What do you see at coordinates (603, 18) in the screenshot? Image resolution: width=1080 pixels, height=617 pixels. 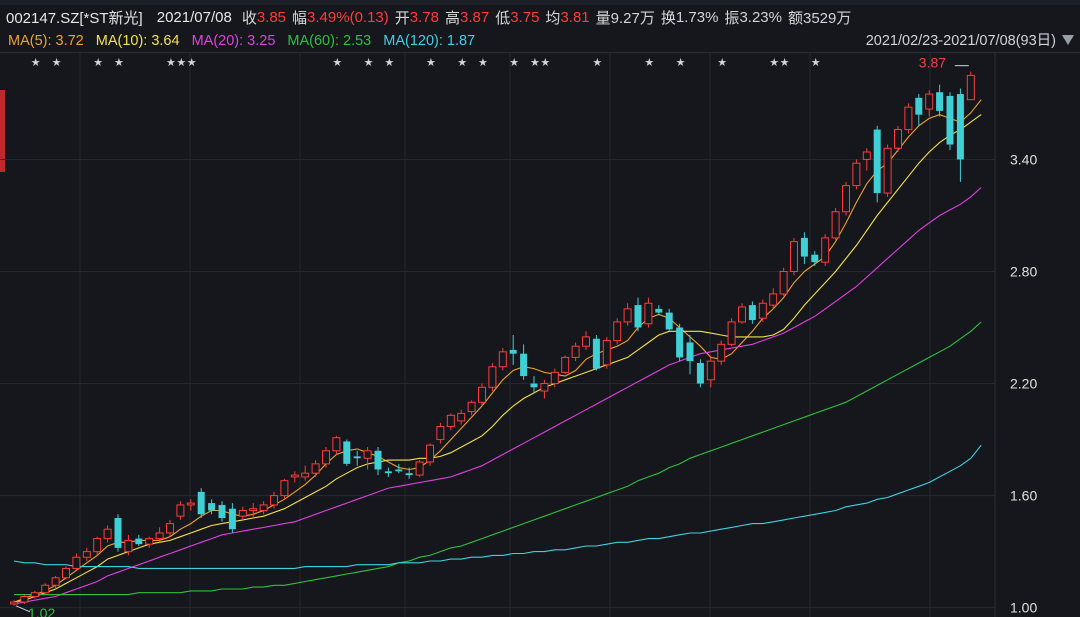 I see `volume-label: 量` at bounding box center [603, 18].